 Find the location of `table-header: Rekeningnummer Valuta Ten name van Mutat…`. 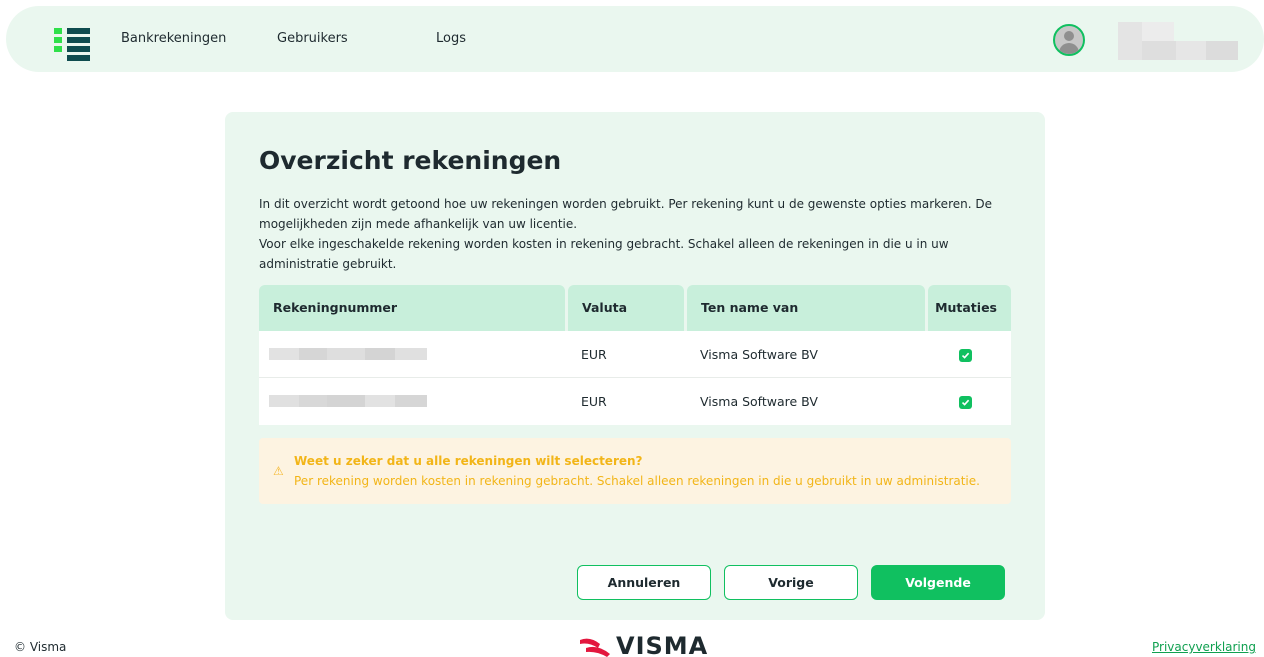

table-header: Rekeningnummer Valuta Ten name van Mutat… is located at coordinates (635, 308).